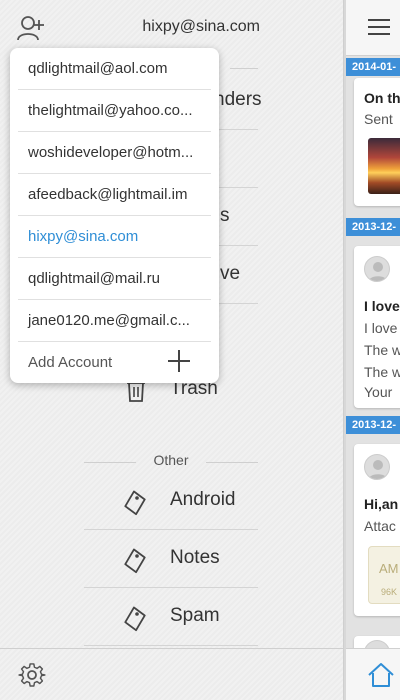 Image resolution: width=400 pixels, height=700 pixels. I want to click on mail-preview: Your, so click(378, 392).